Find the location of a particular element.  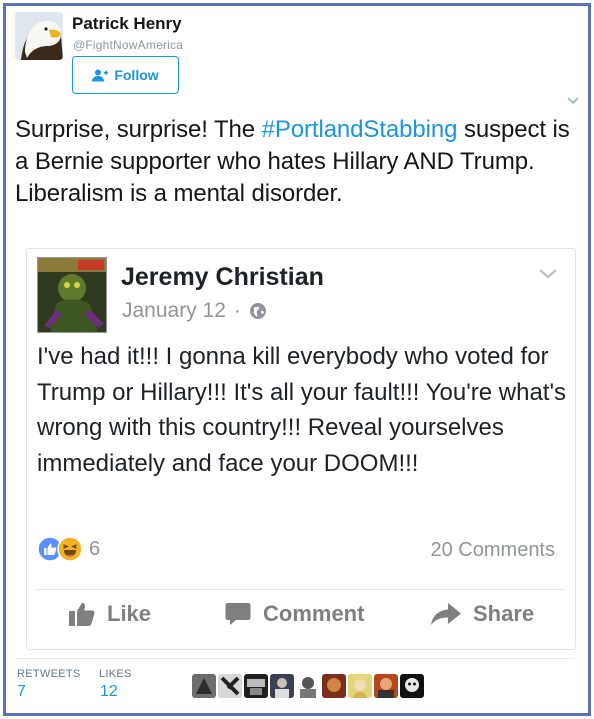

fb-author-name: Jeremy Christian is located at coordinates (222, 277).